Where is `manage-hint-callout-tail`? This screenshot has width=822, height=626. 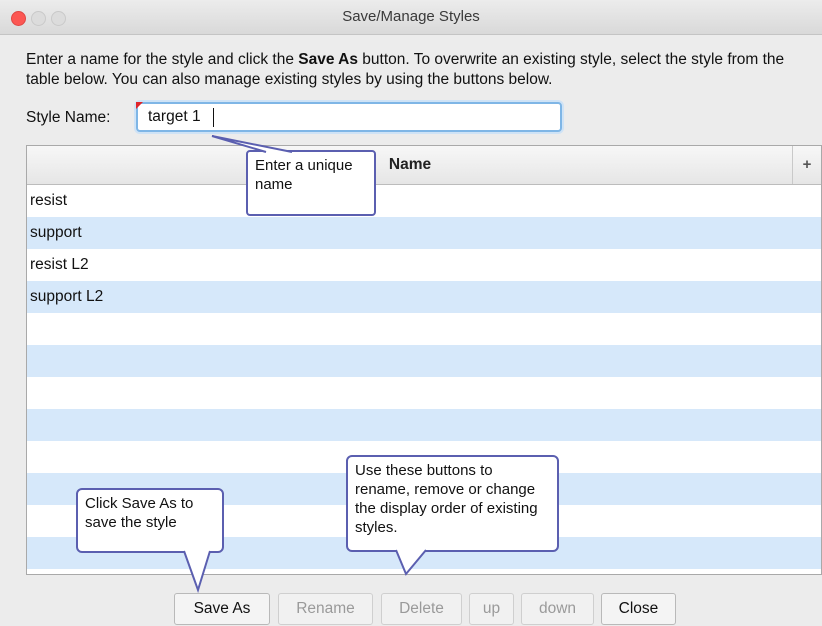
manage-hint-callout-tail is located at coordinates (411, 562).